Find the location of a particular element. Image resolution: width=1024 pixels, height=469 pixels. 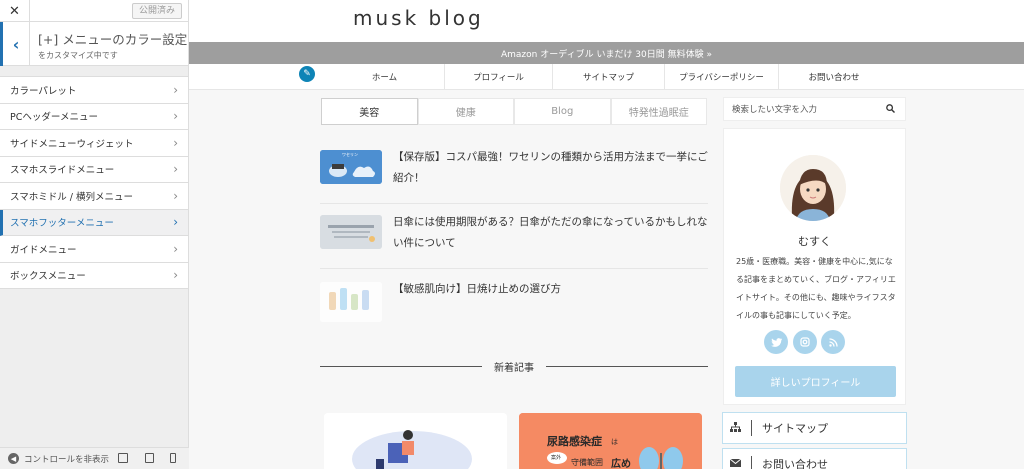

customizer-item: PCヘッダーメニュー › is located at coordinates (94, 116).